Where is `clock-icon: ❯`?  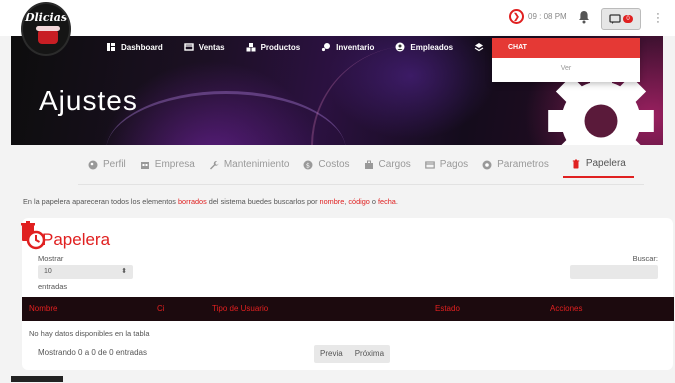 clock-icon: ❯ is located at coordinates (516, 16).